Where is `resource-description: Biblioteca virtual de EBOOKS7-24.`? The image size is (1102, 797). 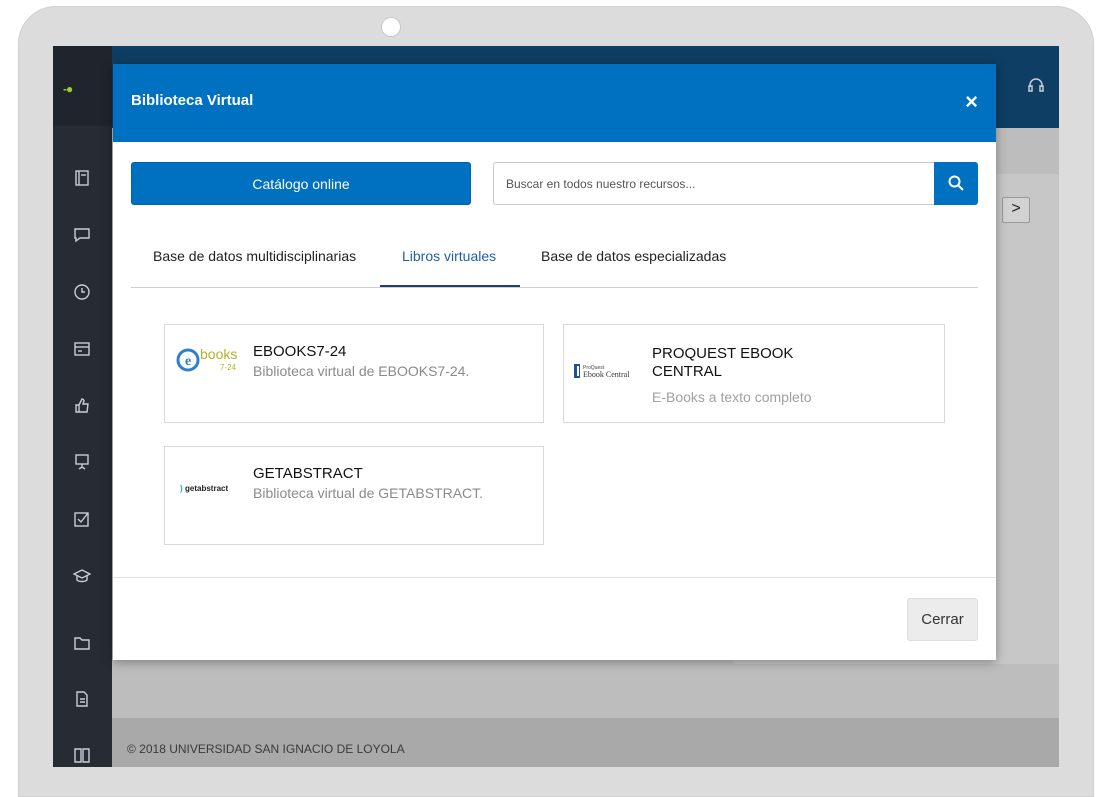 resource-description: Biblioteca virtual de EBOOKS7-24. is located at coordinates (361, 371).